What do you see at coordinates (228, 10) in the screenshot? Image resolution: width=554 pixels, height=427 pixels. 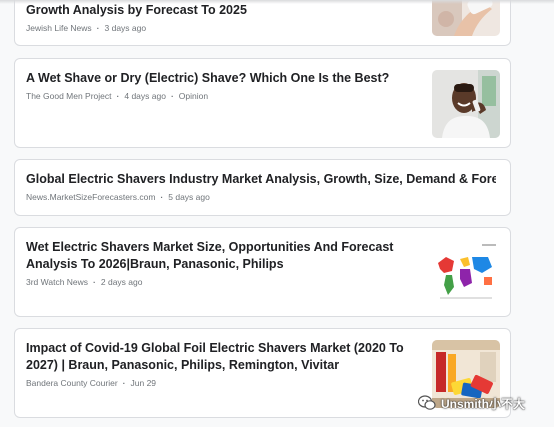 I see `news-title: Growth Analysis by Forecast To 2025` at bounding box center [228, 10].